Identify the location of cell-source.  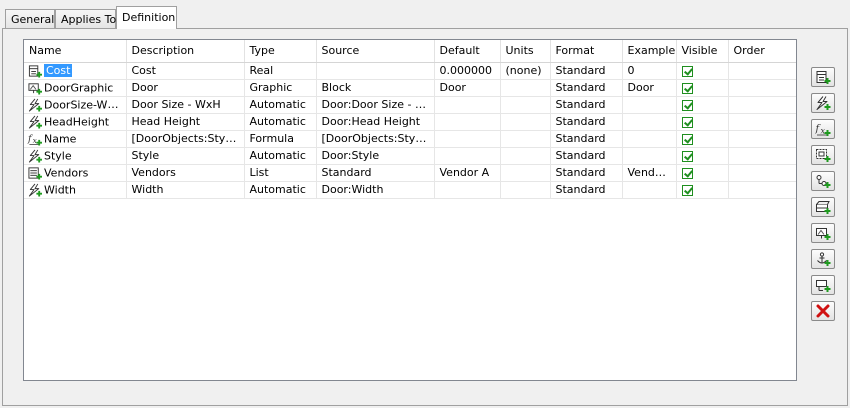
(375, 71).